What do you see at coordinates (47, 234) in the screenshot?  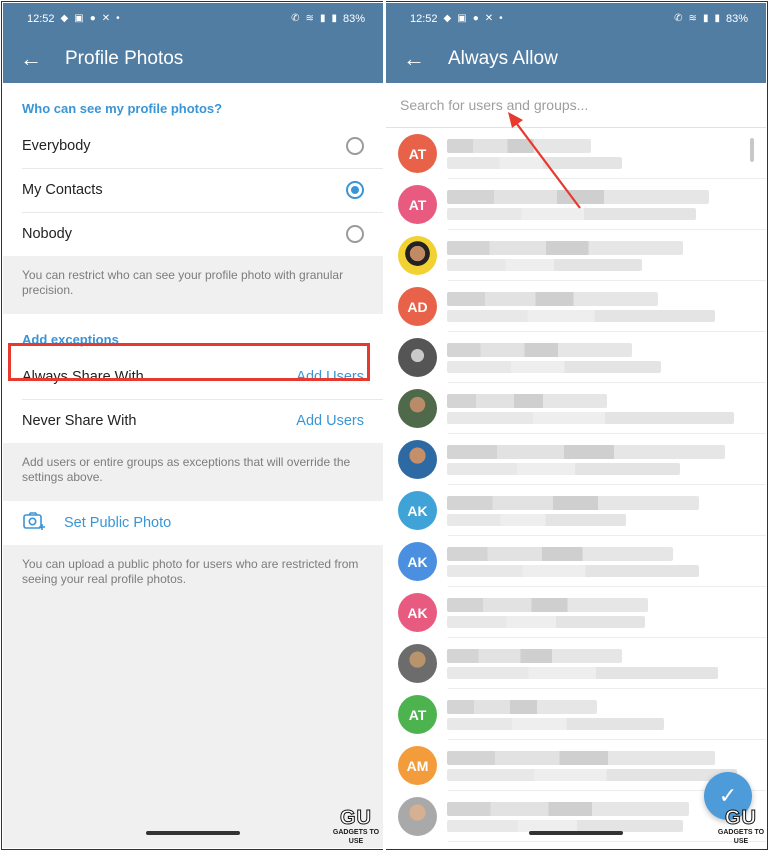 I see `option-label: Nobody` at bounding box center [47, 234].